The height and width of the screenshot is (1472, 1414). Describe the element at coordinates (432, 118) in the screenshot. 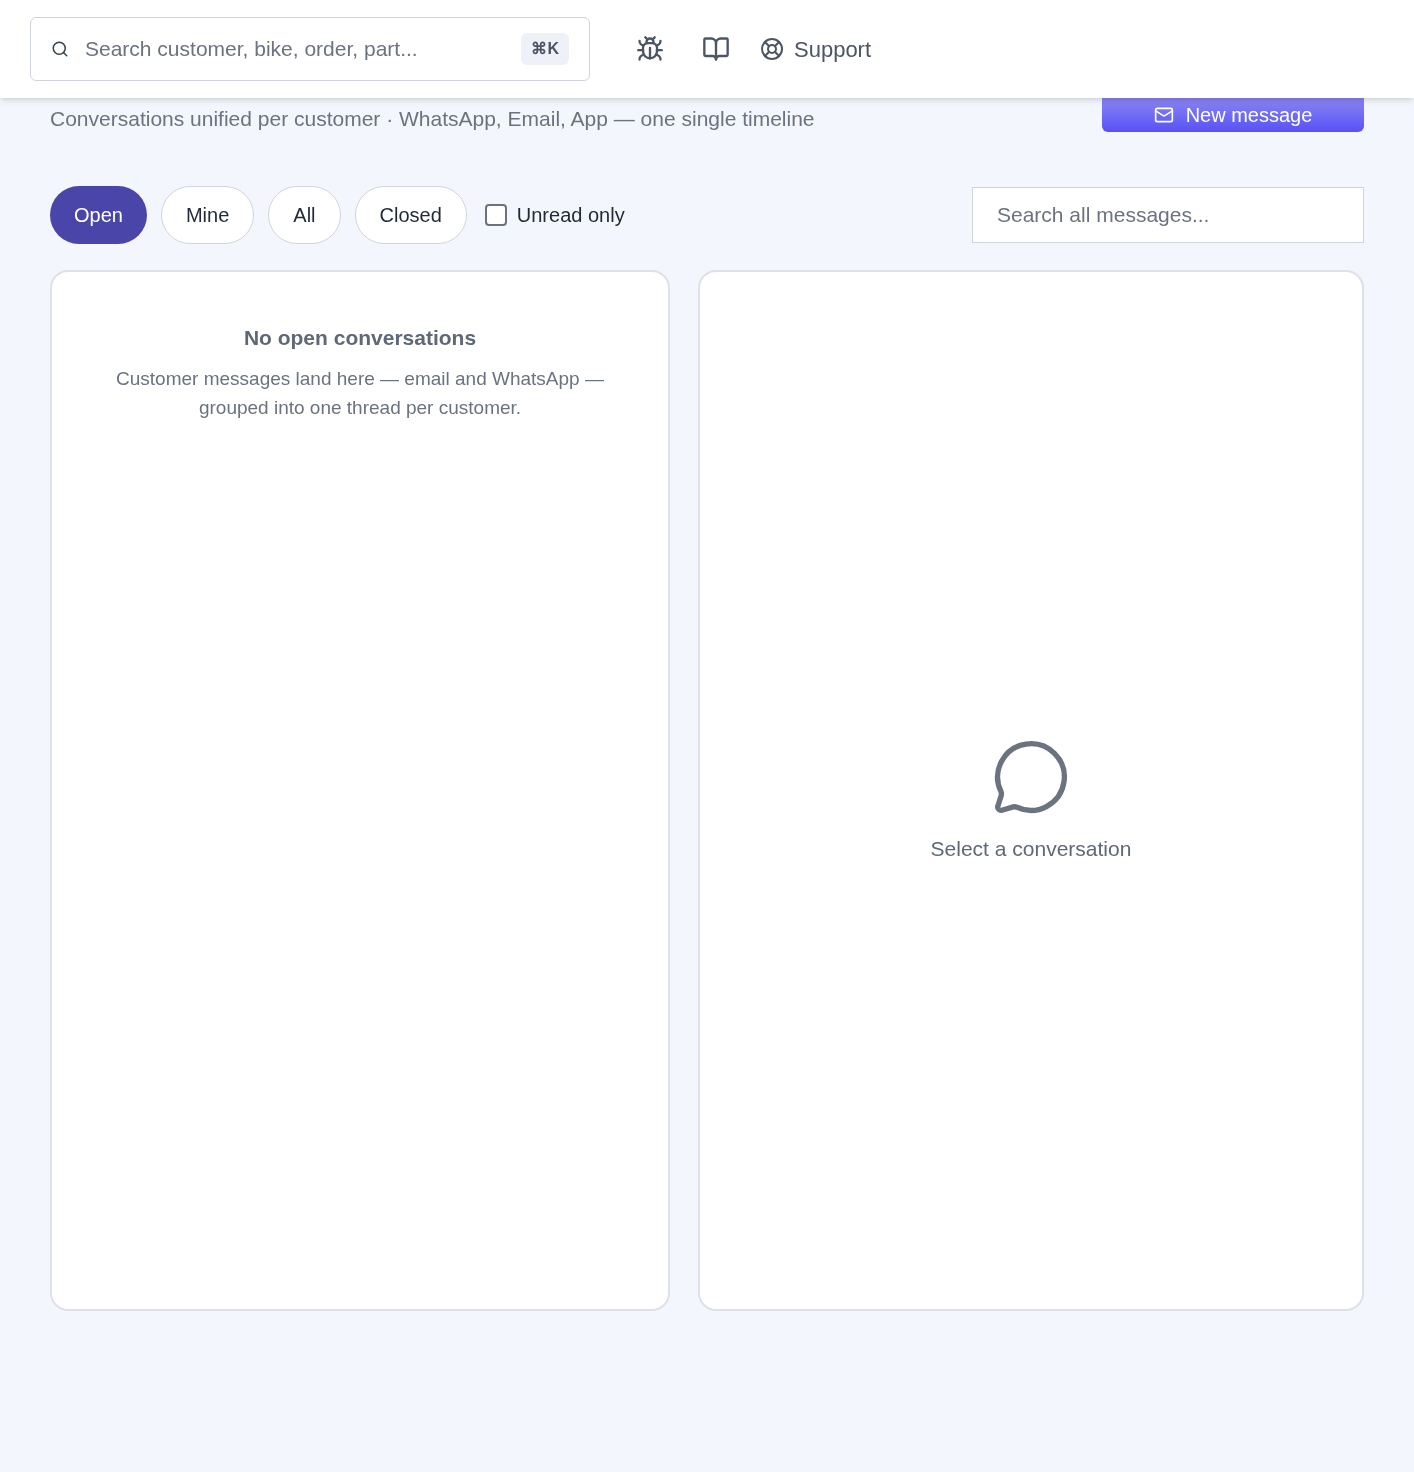

I see `page-subtitle: Conversations unified per customer · WhatsApp, Email, App — one single timeline` at that location.